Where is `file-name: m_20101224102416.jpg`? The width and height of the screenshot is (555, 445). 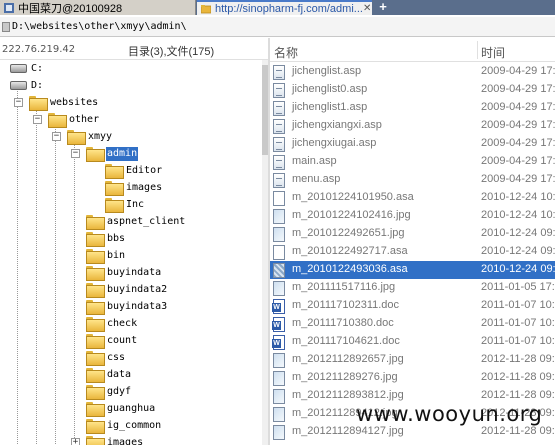 file-name: m_20101224102416.jpg is located at coordinates (351, 215).